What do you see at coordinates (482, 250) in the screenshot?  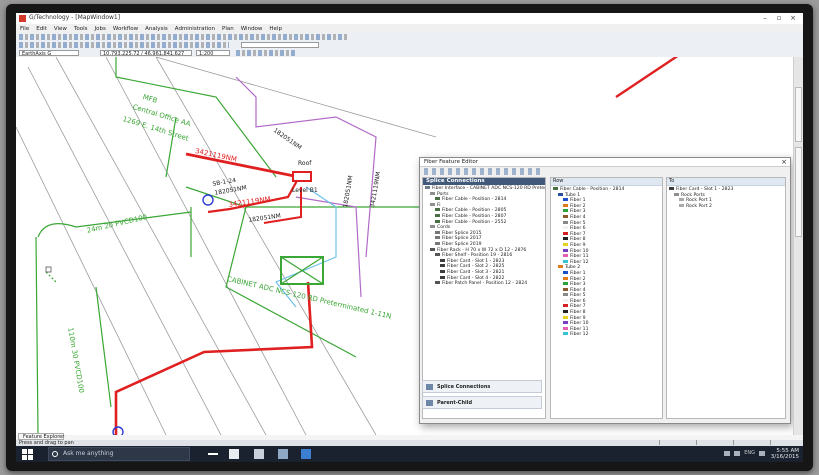 I see `tree-node-label: Fiber Rack - H 70 x W 72 x D 12 - 2876` at bounding box center [482, 250].